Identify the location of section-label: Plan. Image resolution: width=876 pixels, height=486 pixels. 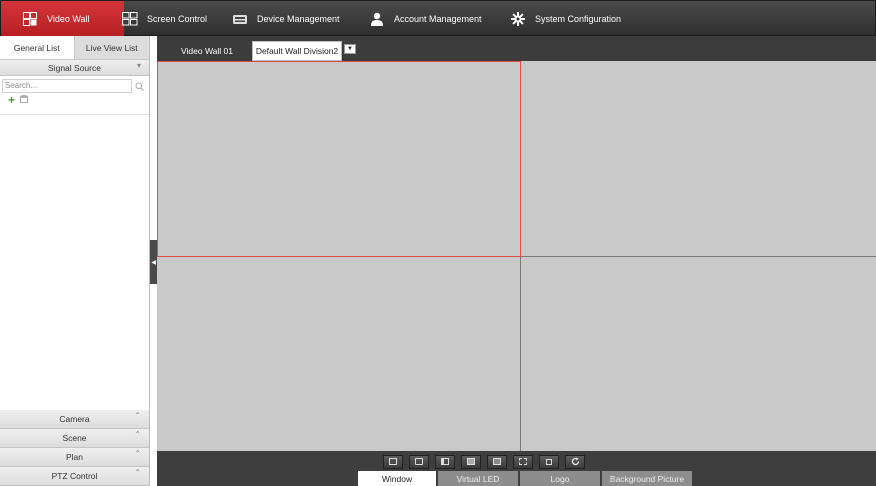
(74, 457).